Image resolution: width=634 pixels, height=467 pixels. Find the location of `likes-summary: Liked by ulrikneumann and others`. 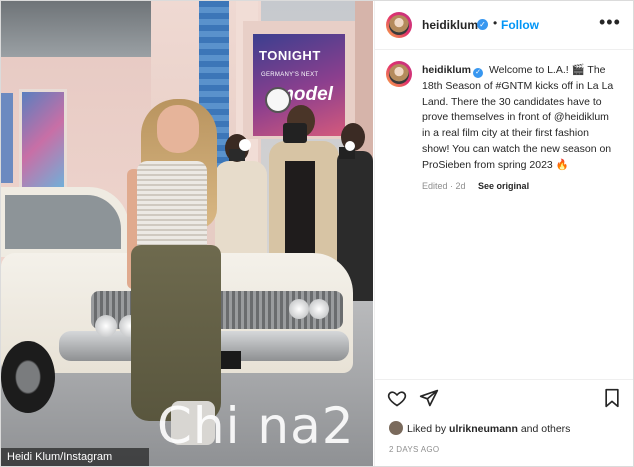

likes-summary: Liked by ulrikneumann and others is located at coordinates (479, 428).